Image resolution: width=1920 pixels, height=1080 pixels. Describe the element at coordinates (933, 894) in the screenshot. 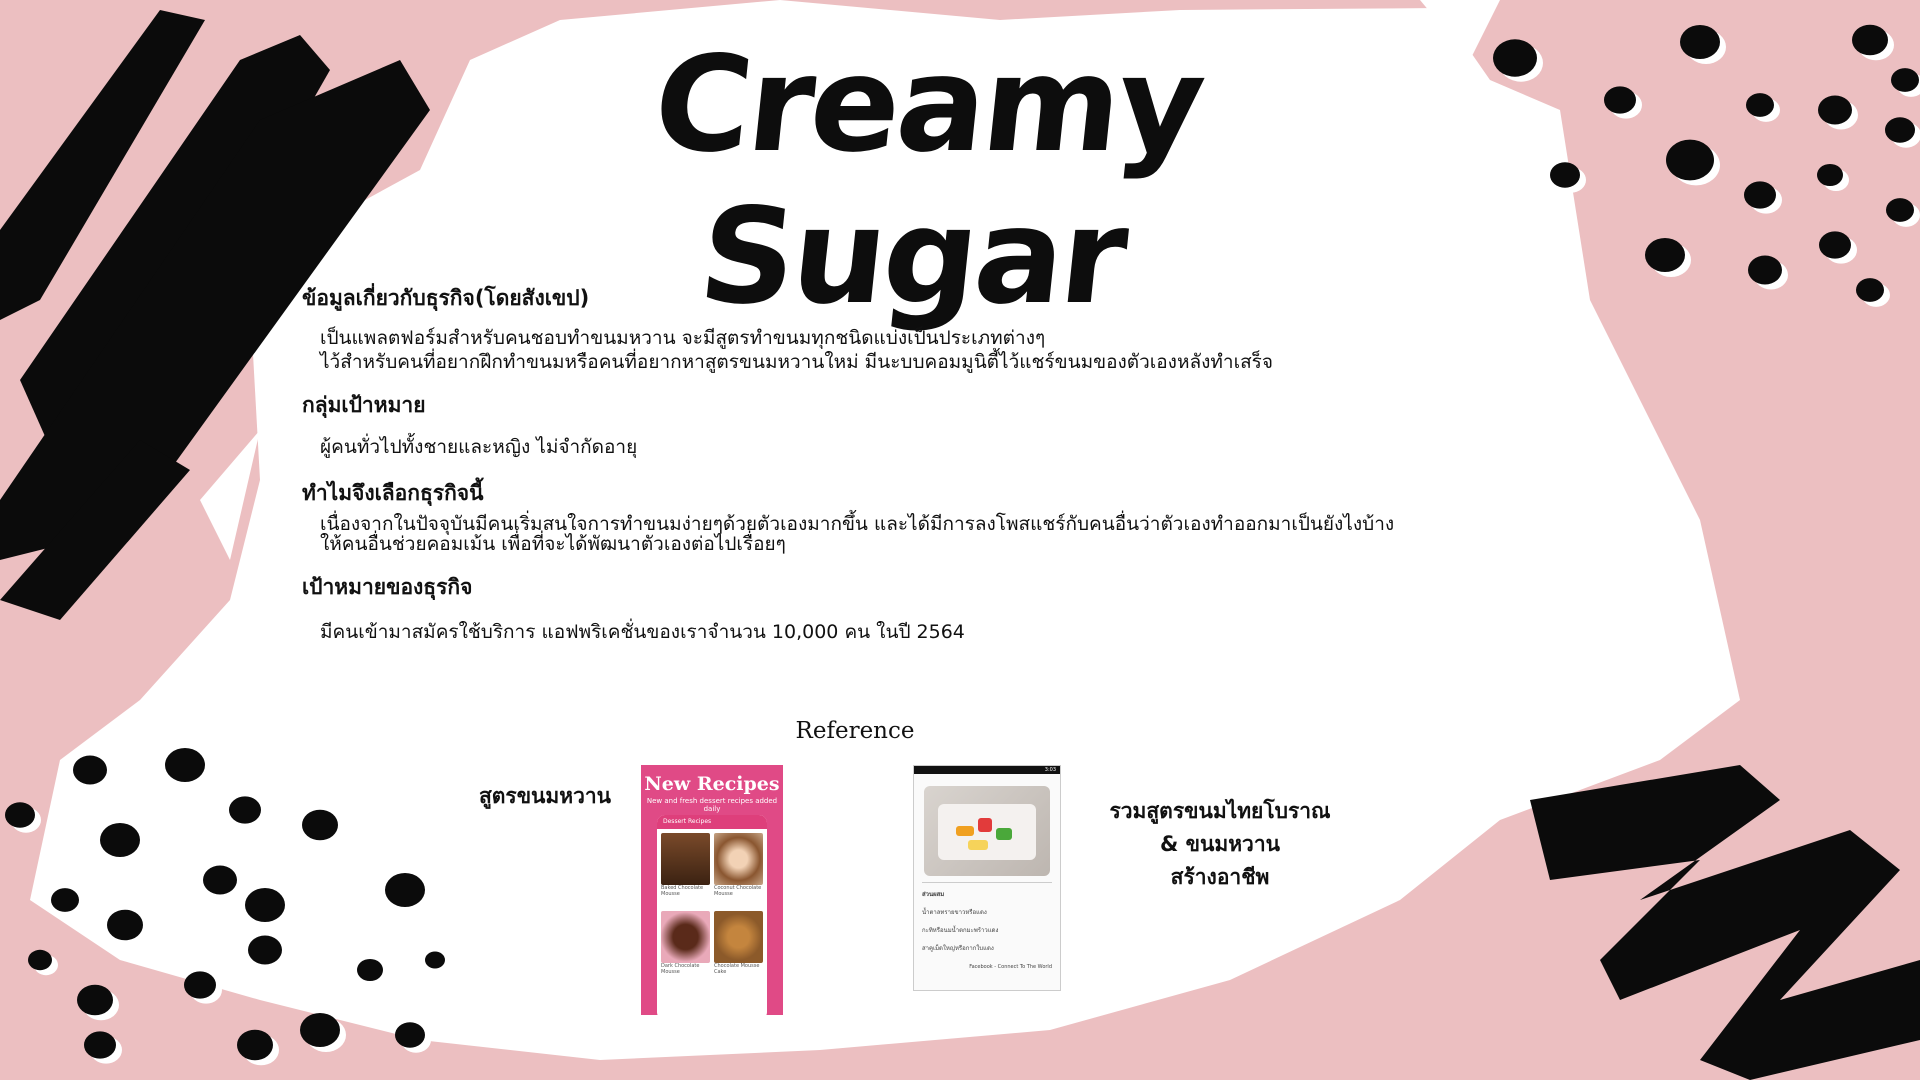

I see `app2-line: ส่วนผสม` at that location.